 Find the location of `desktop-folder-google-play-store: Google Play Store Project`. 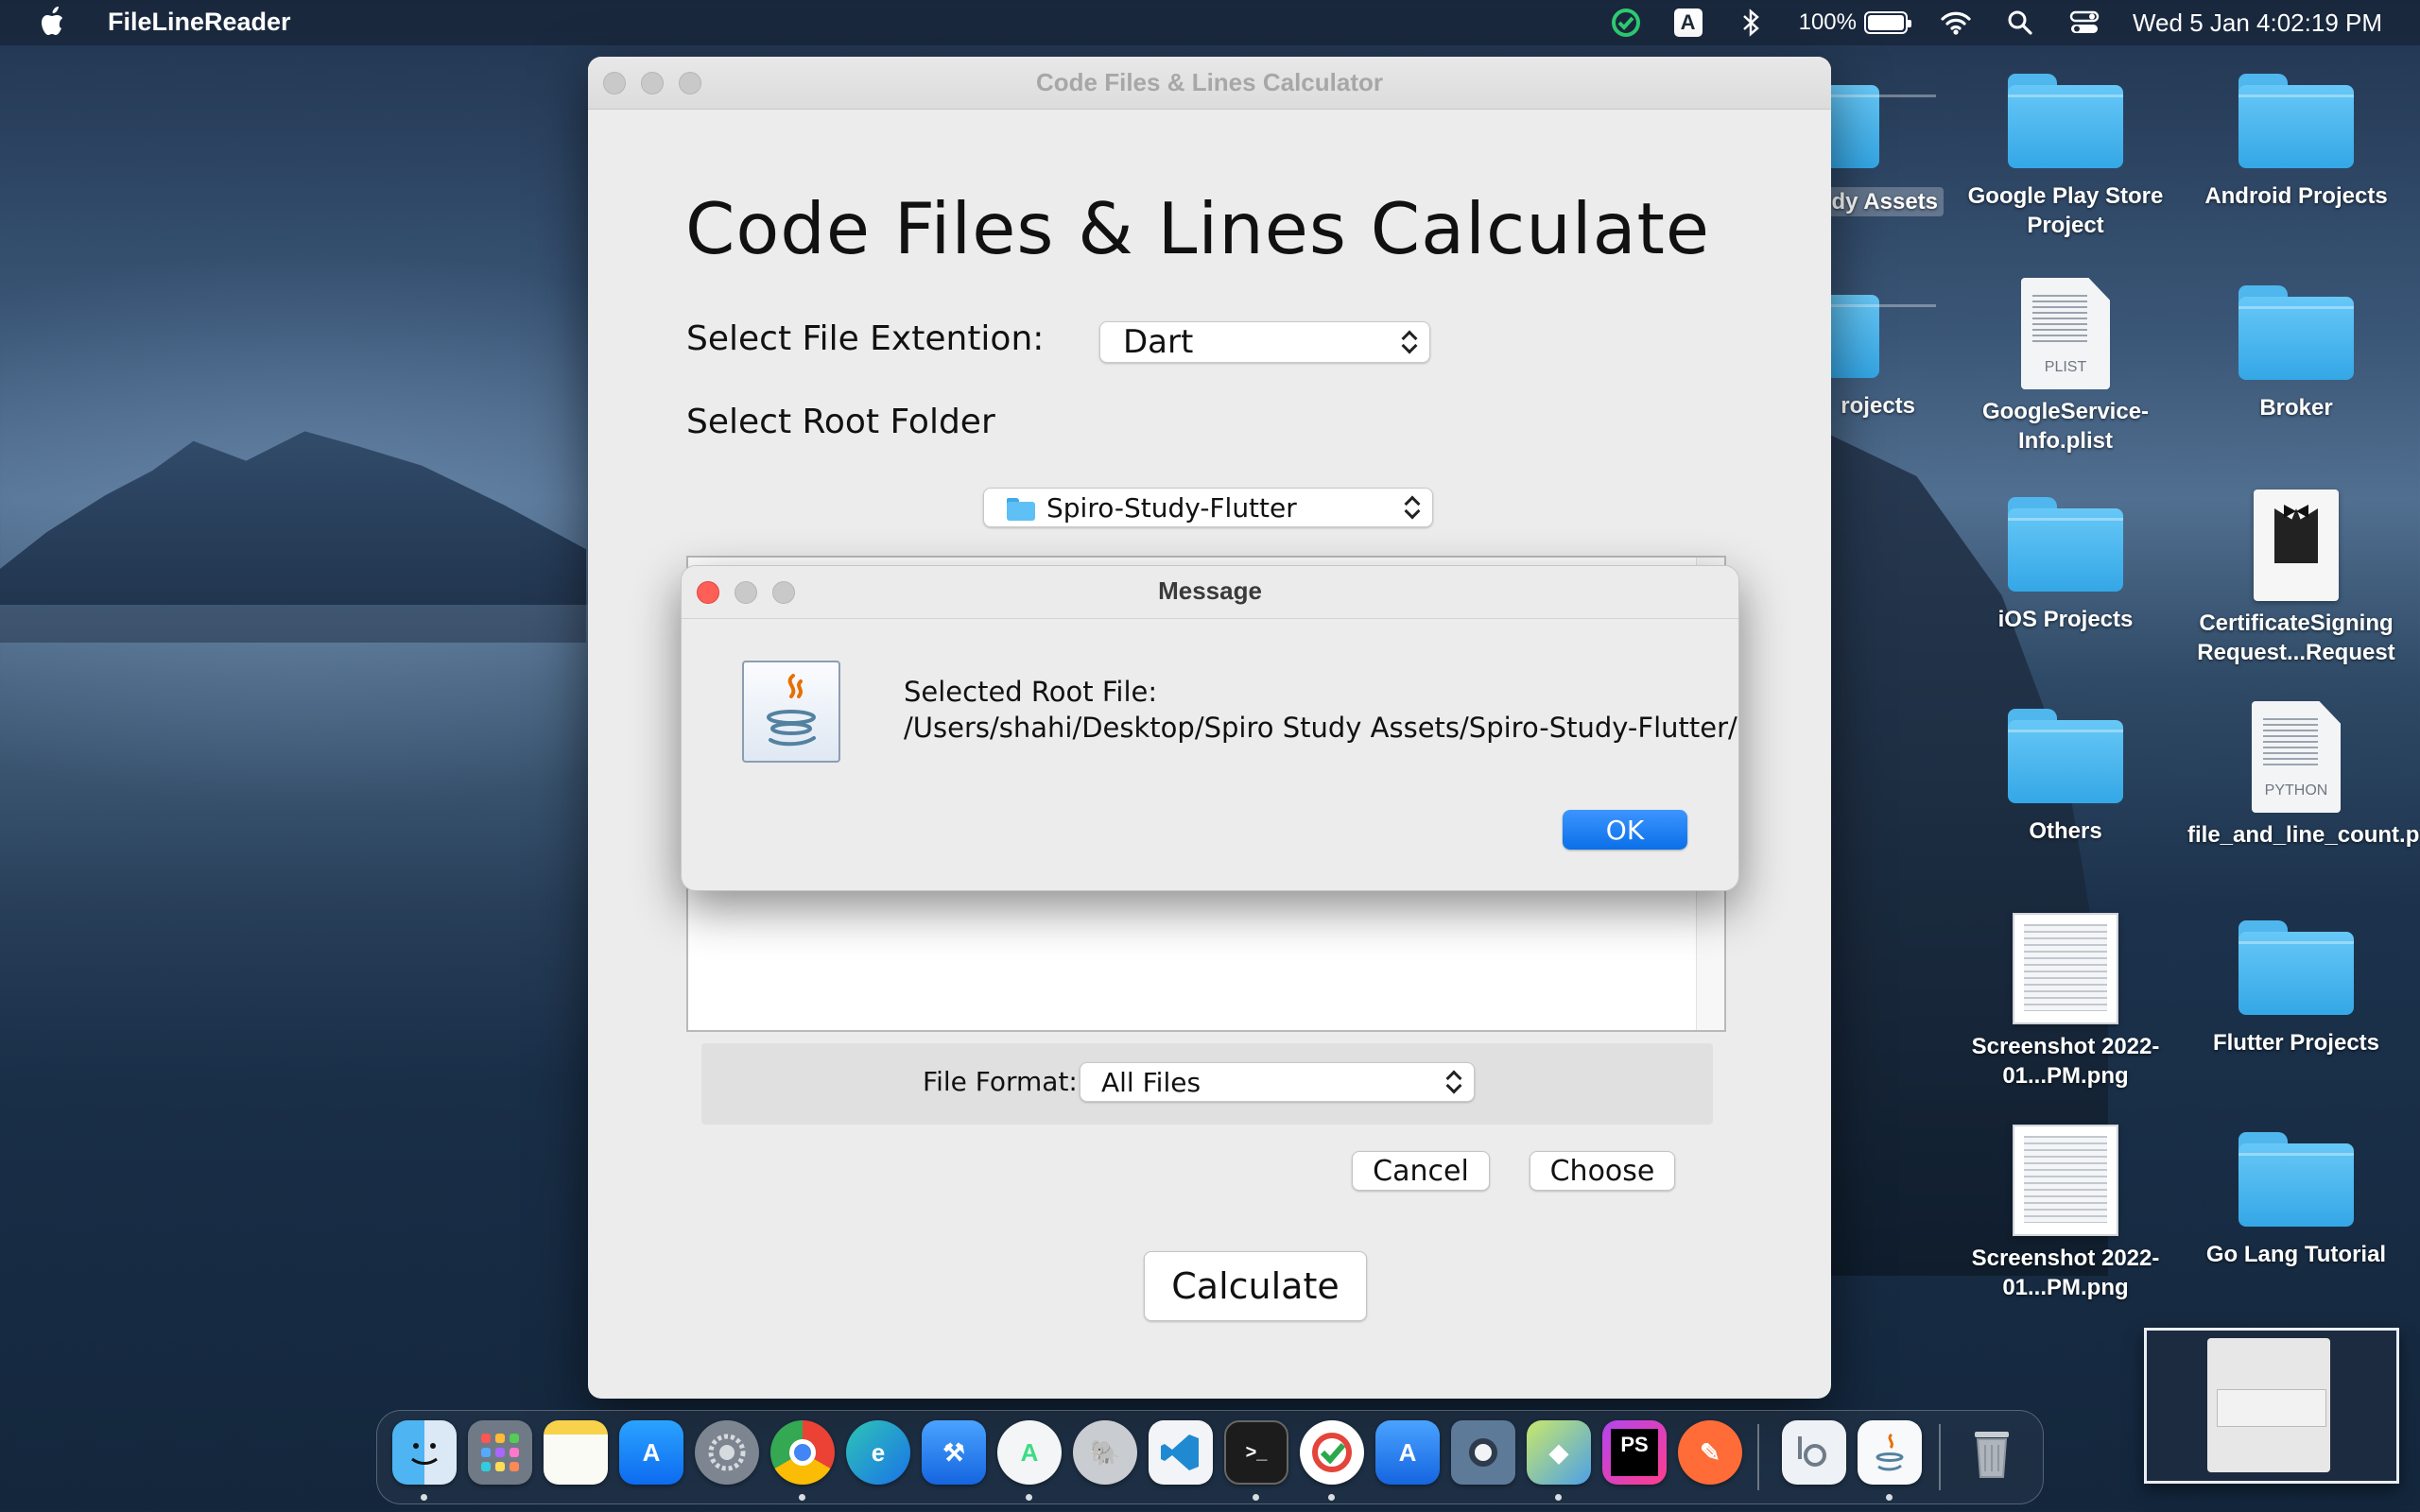

desktop-folder-google-play-store: Google Play Store Project is located at coordinates (2065, 157).